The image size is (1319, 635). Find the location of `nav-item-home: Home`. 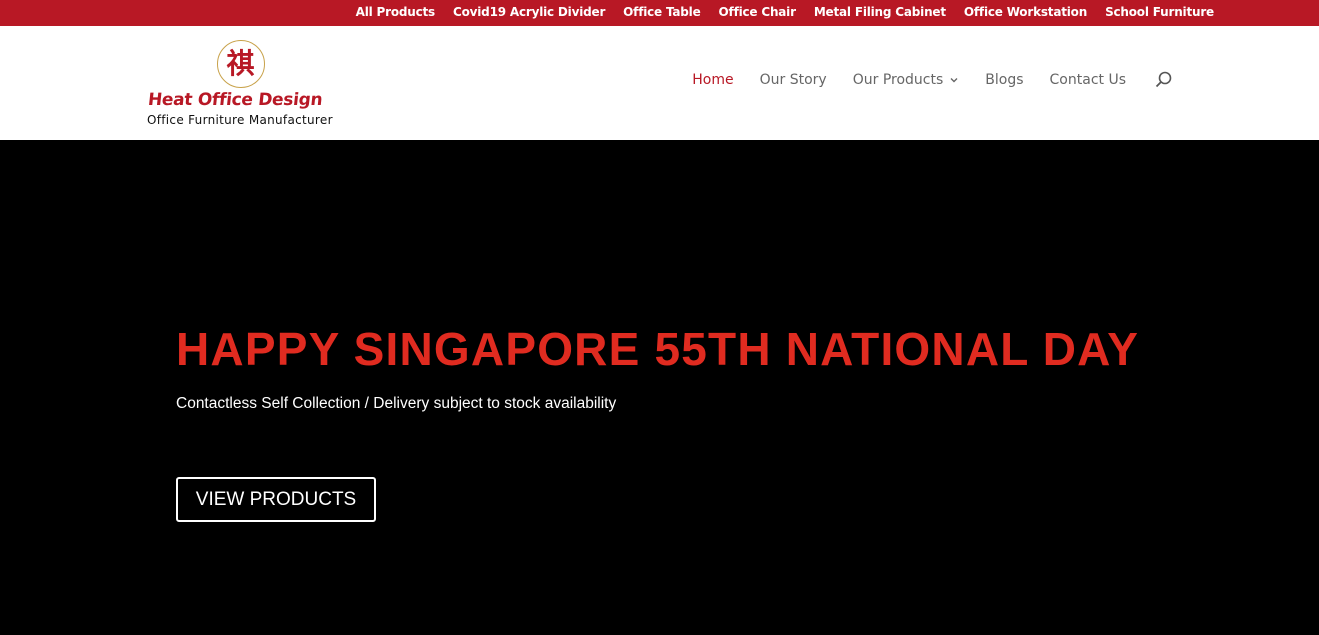

nav-item-home: Home is located at coordinates (712, 80).